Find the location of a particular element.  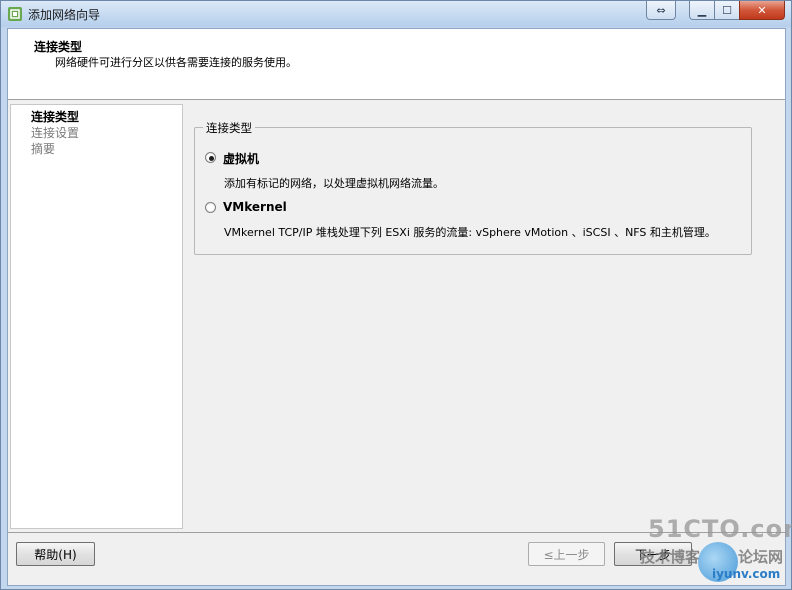

maximize-button: ☐ is located at coordinates (727, 10).